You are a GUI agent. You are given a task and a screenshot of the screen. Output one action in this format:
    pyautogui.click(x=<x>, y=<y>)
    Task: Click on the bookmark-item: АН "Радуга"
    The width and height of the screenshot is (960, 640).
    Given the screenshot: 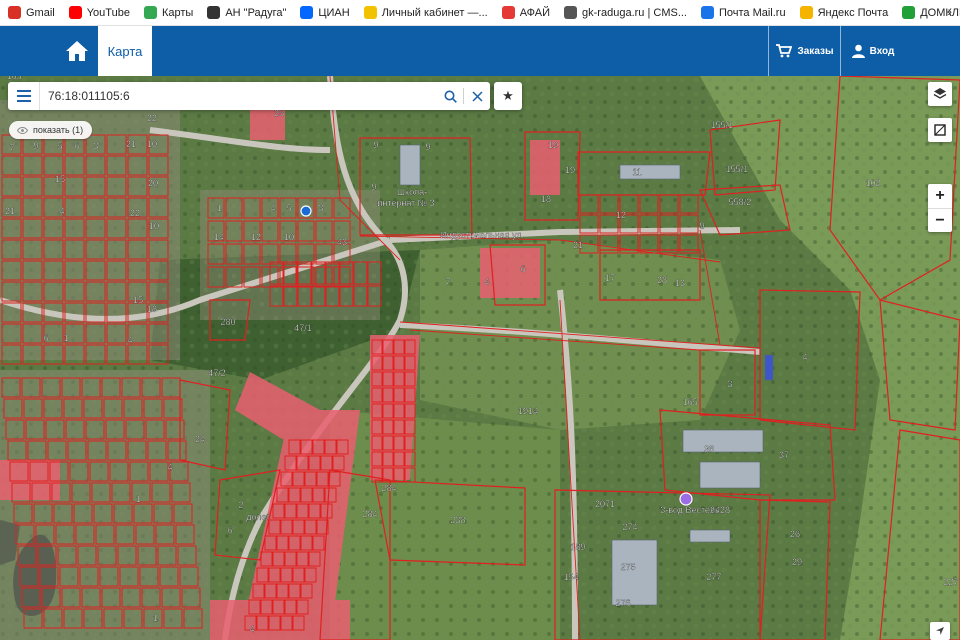 What is the action you would take?
    pyautogui.click(x=246, y=12)
    